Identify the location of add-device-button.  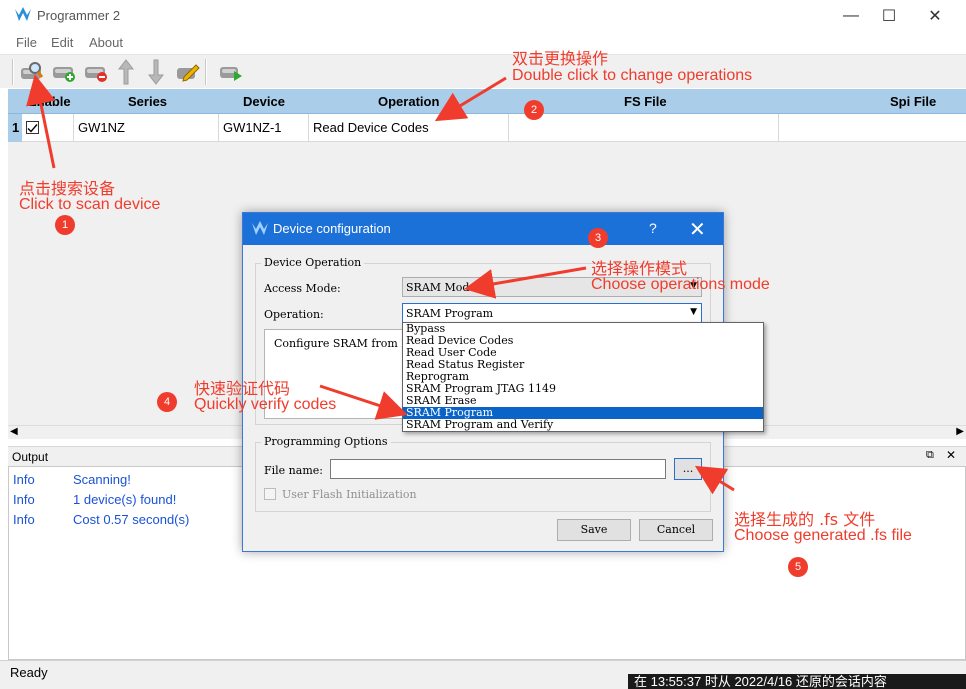
(64, 72).